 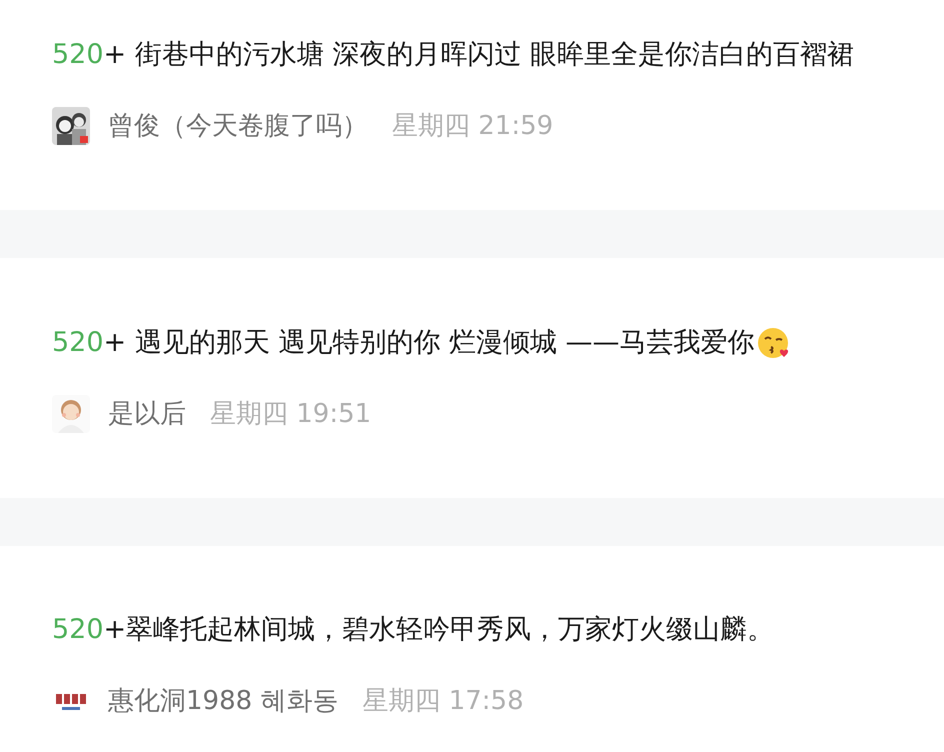 I want to click on author-name: 是以后, so click(x=147, y=414).